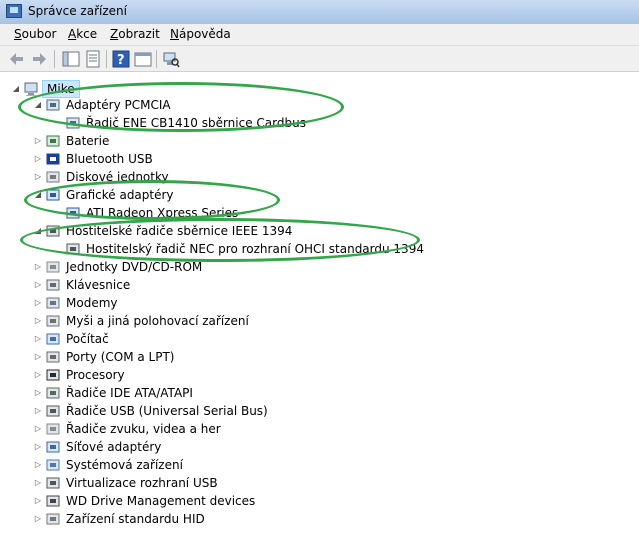 The height and width of the screenshot is (540, 639). What do you see at coordinates (38, 321) in the screenshot?
I see `tree-category-9-toggle: ▷` at bounding box center [38, 321].